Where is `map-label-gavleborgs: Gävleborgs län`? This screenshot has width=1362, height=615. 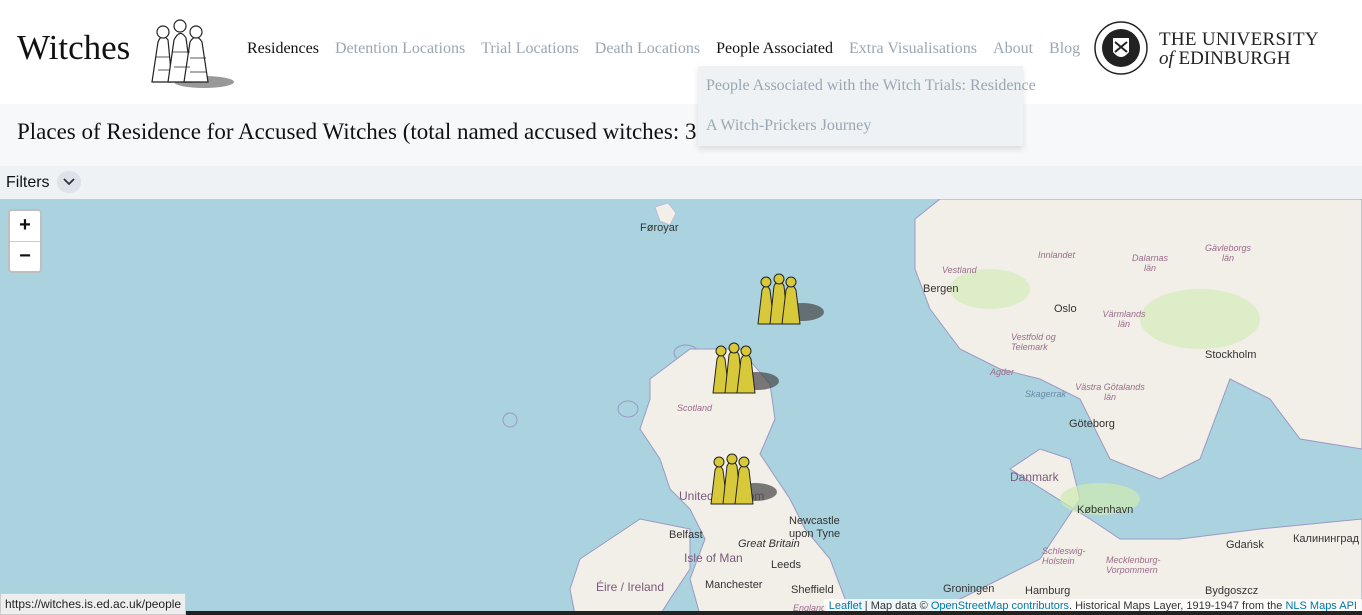 map-label-gavleborgs: Gävleborgs län is located at coordinates (1228, 253).